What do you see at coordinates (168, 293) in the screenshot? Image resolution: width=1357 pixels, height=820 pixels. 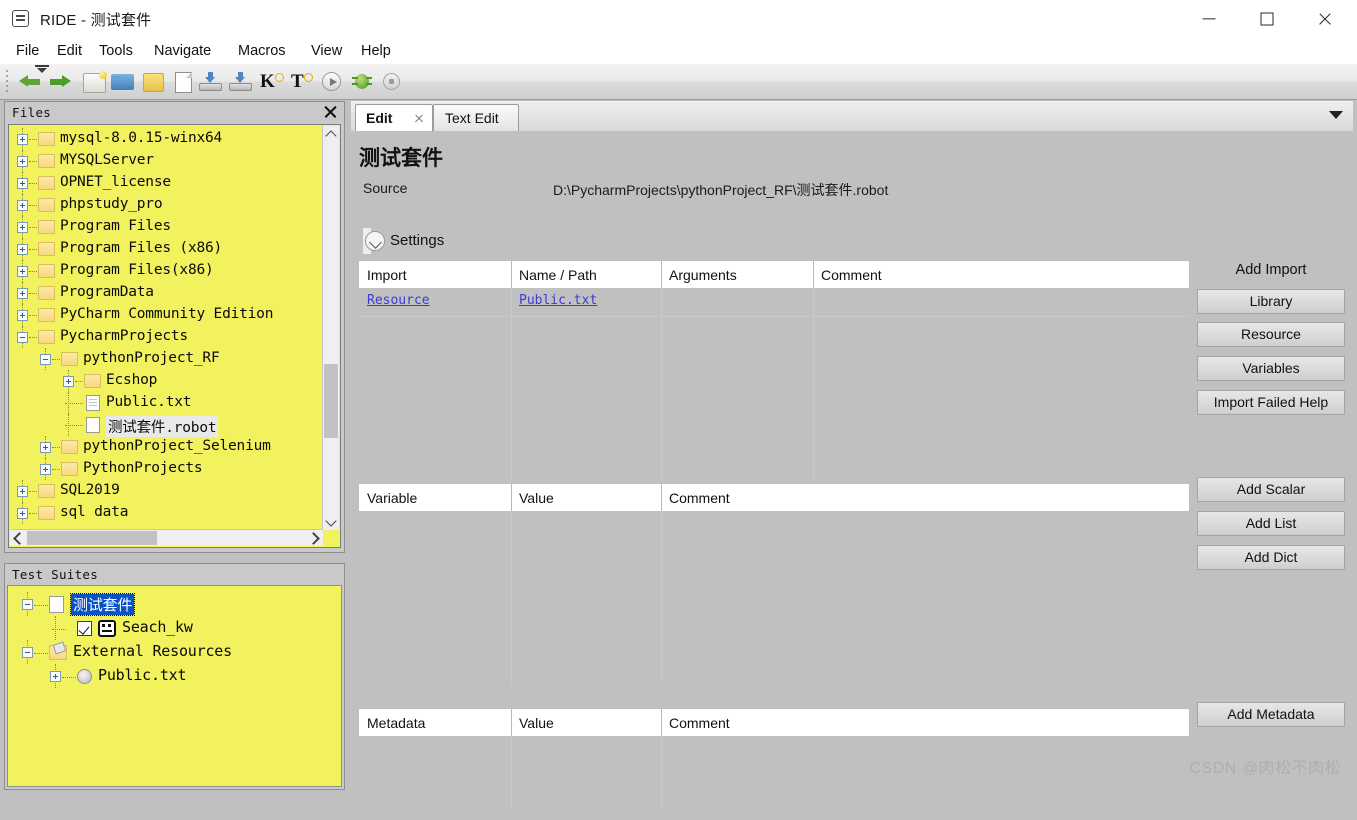 I see `files-tree-item: ProgramData` at bounding box center [168, 293].